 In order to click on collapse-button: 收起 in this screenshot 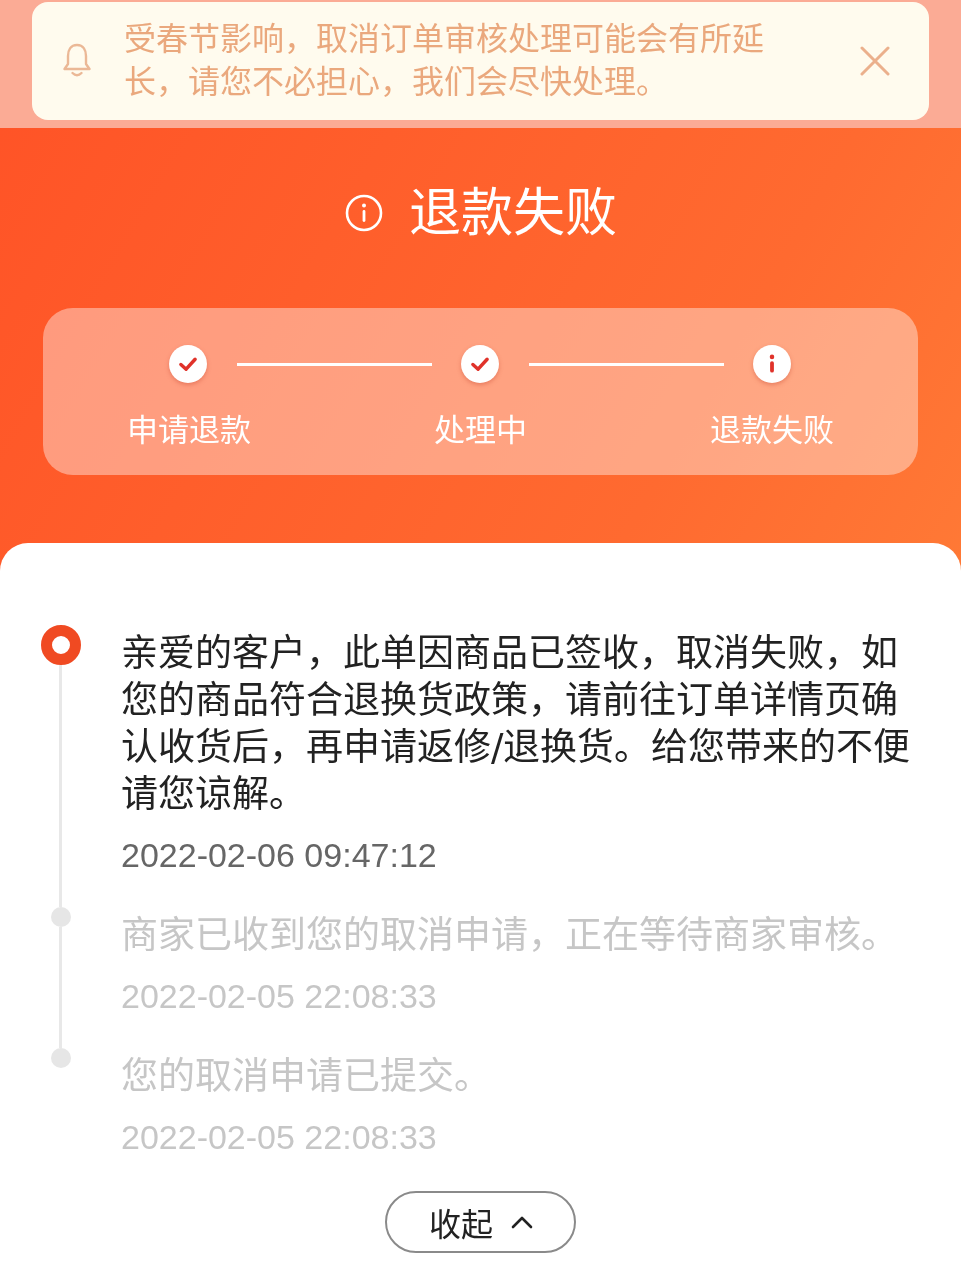, I will do `click(480, 1222)`.